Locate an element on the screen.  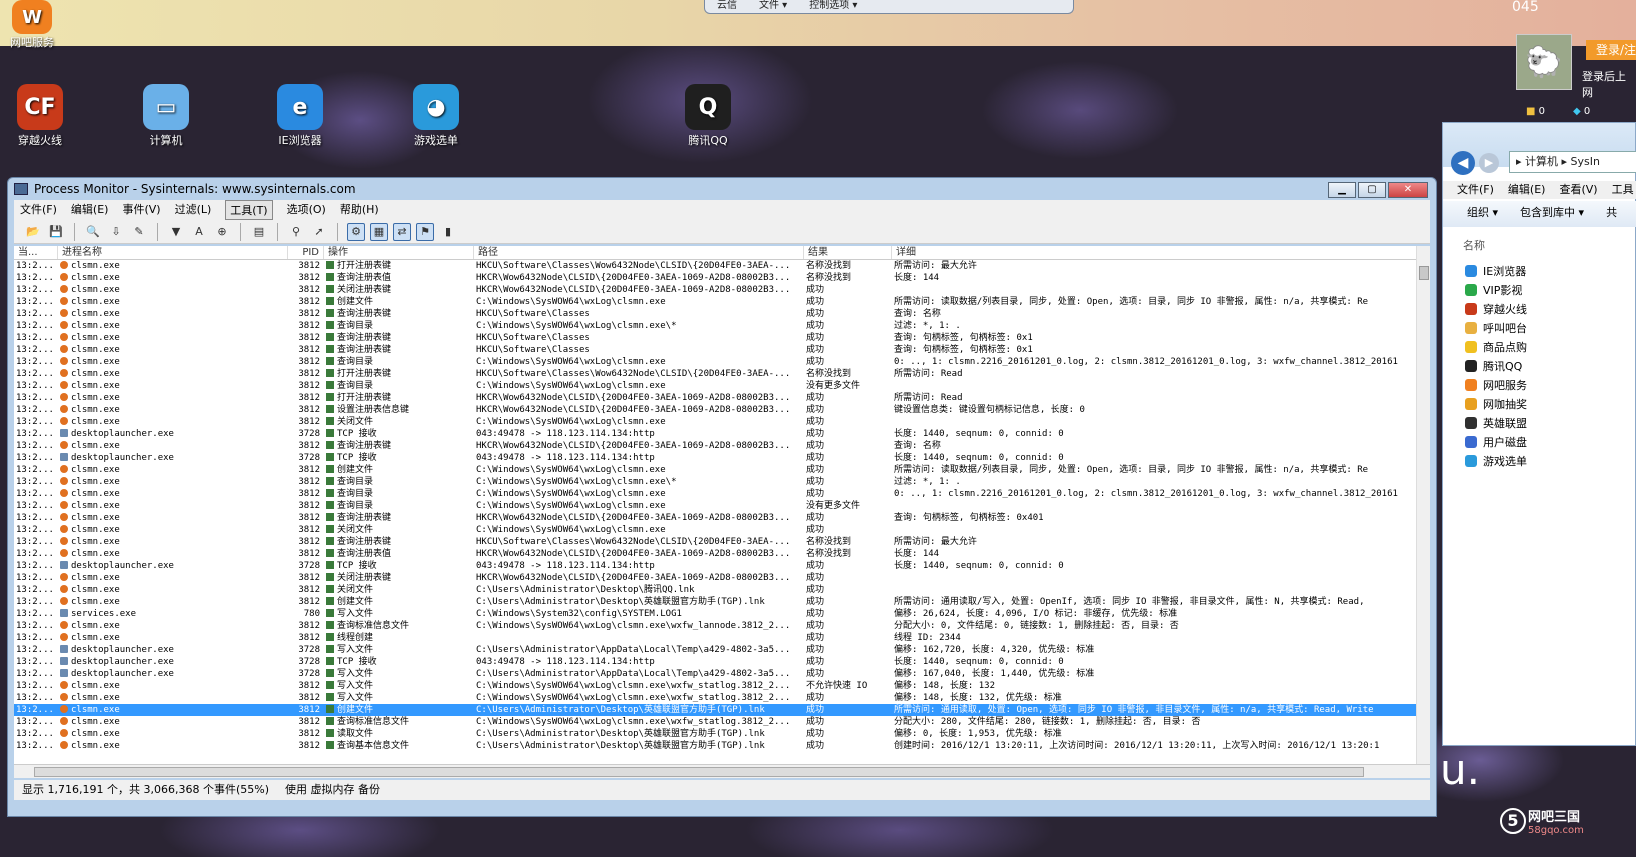
explorer-list-item: 商品点购 is located at coordinates (1496, 346).